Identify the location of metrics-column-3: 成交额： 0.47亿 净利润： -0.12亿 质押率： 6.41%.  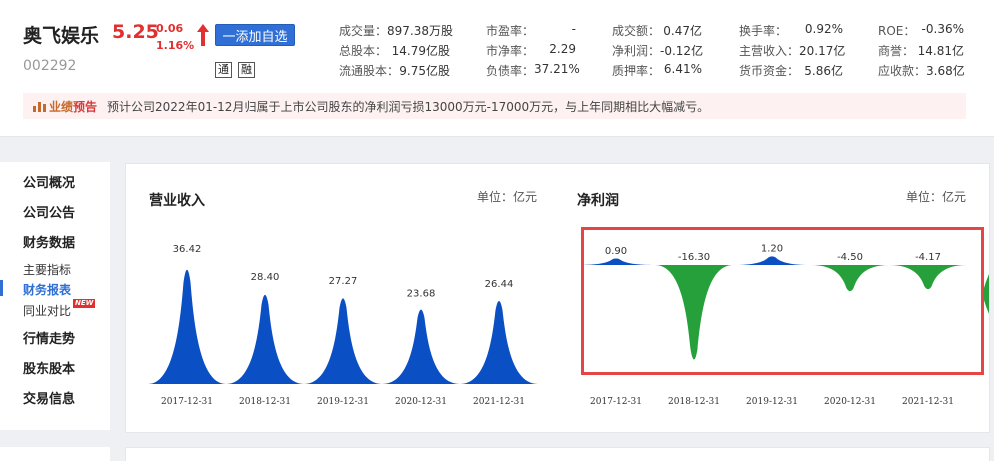
(658, 52).